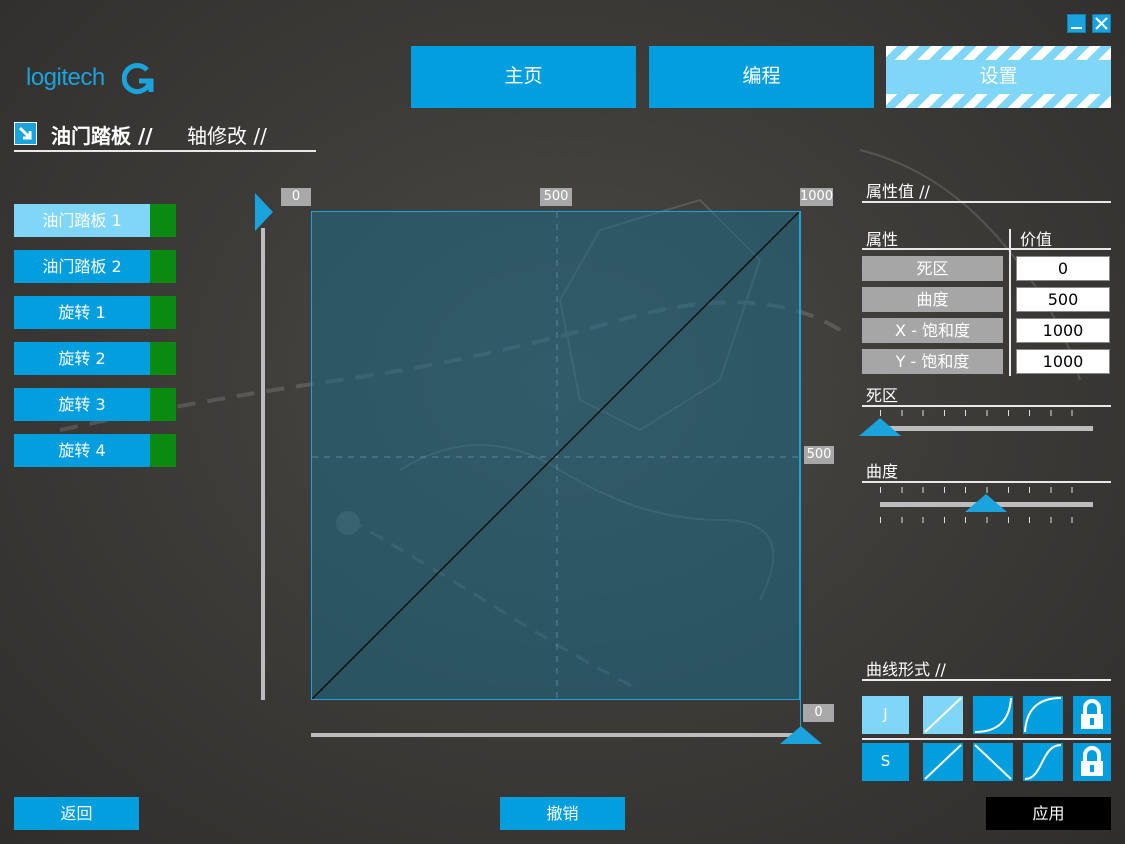 The image size is (1125, 844). What do you see at coordinates (986, 413) in the screenshot?
I see `deadzone-slider-ticks` at bounding box center [986, 413].